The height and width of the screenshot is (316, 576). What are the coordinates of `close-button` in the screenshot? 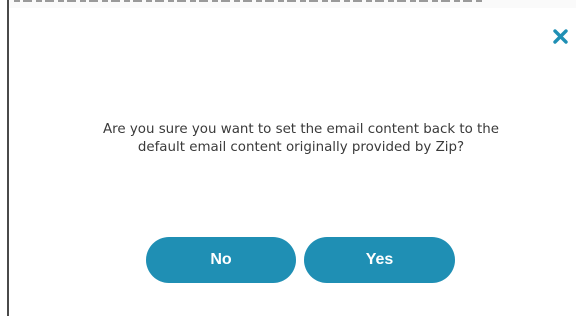 It's located at (560, 36).